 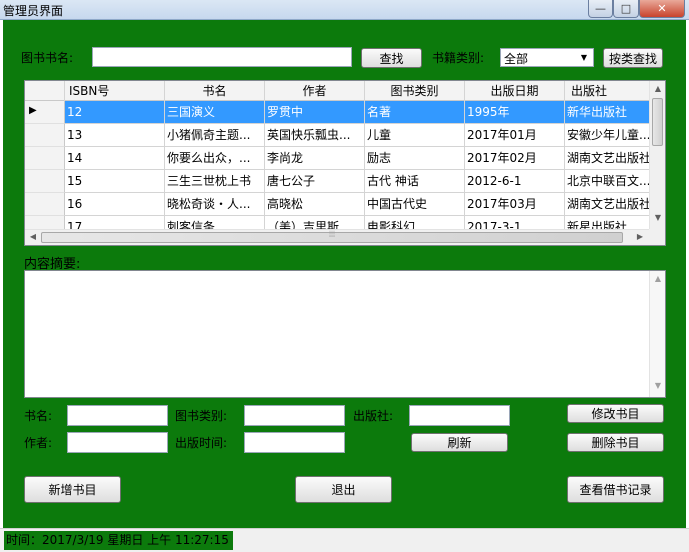 What do you see at coordinates (47, 58) in the screenshot?
I see `book-name-label: 图书书名:` at bounding box center [47, 58].